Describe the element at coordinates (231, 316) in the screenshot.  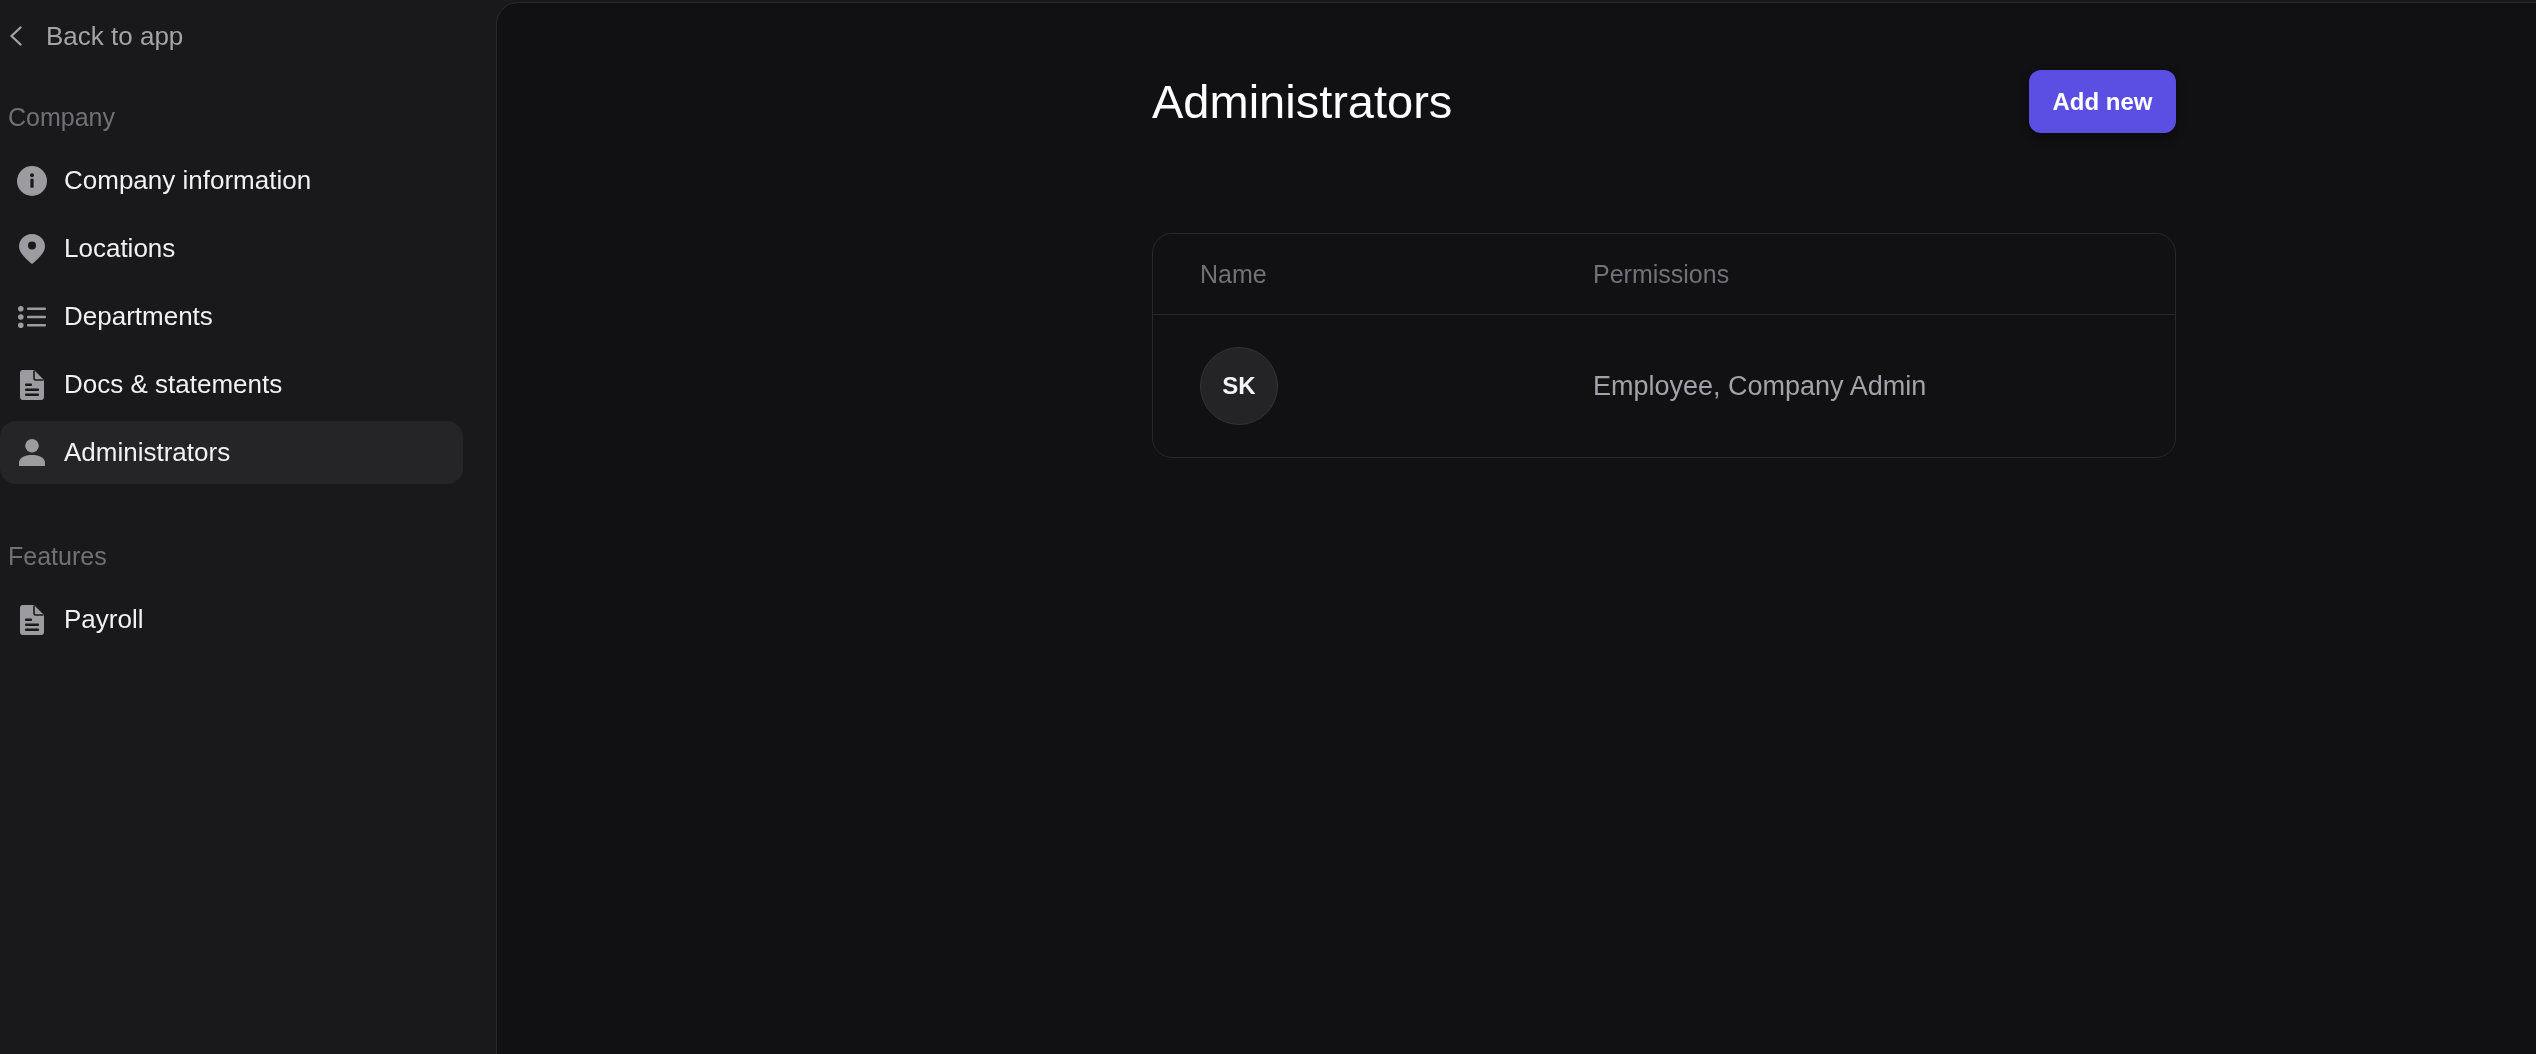
I see `sidebar-item: Departments` at that location.